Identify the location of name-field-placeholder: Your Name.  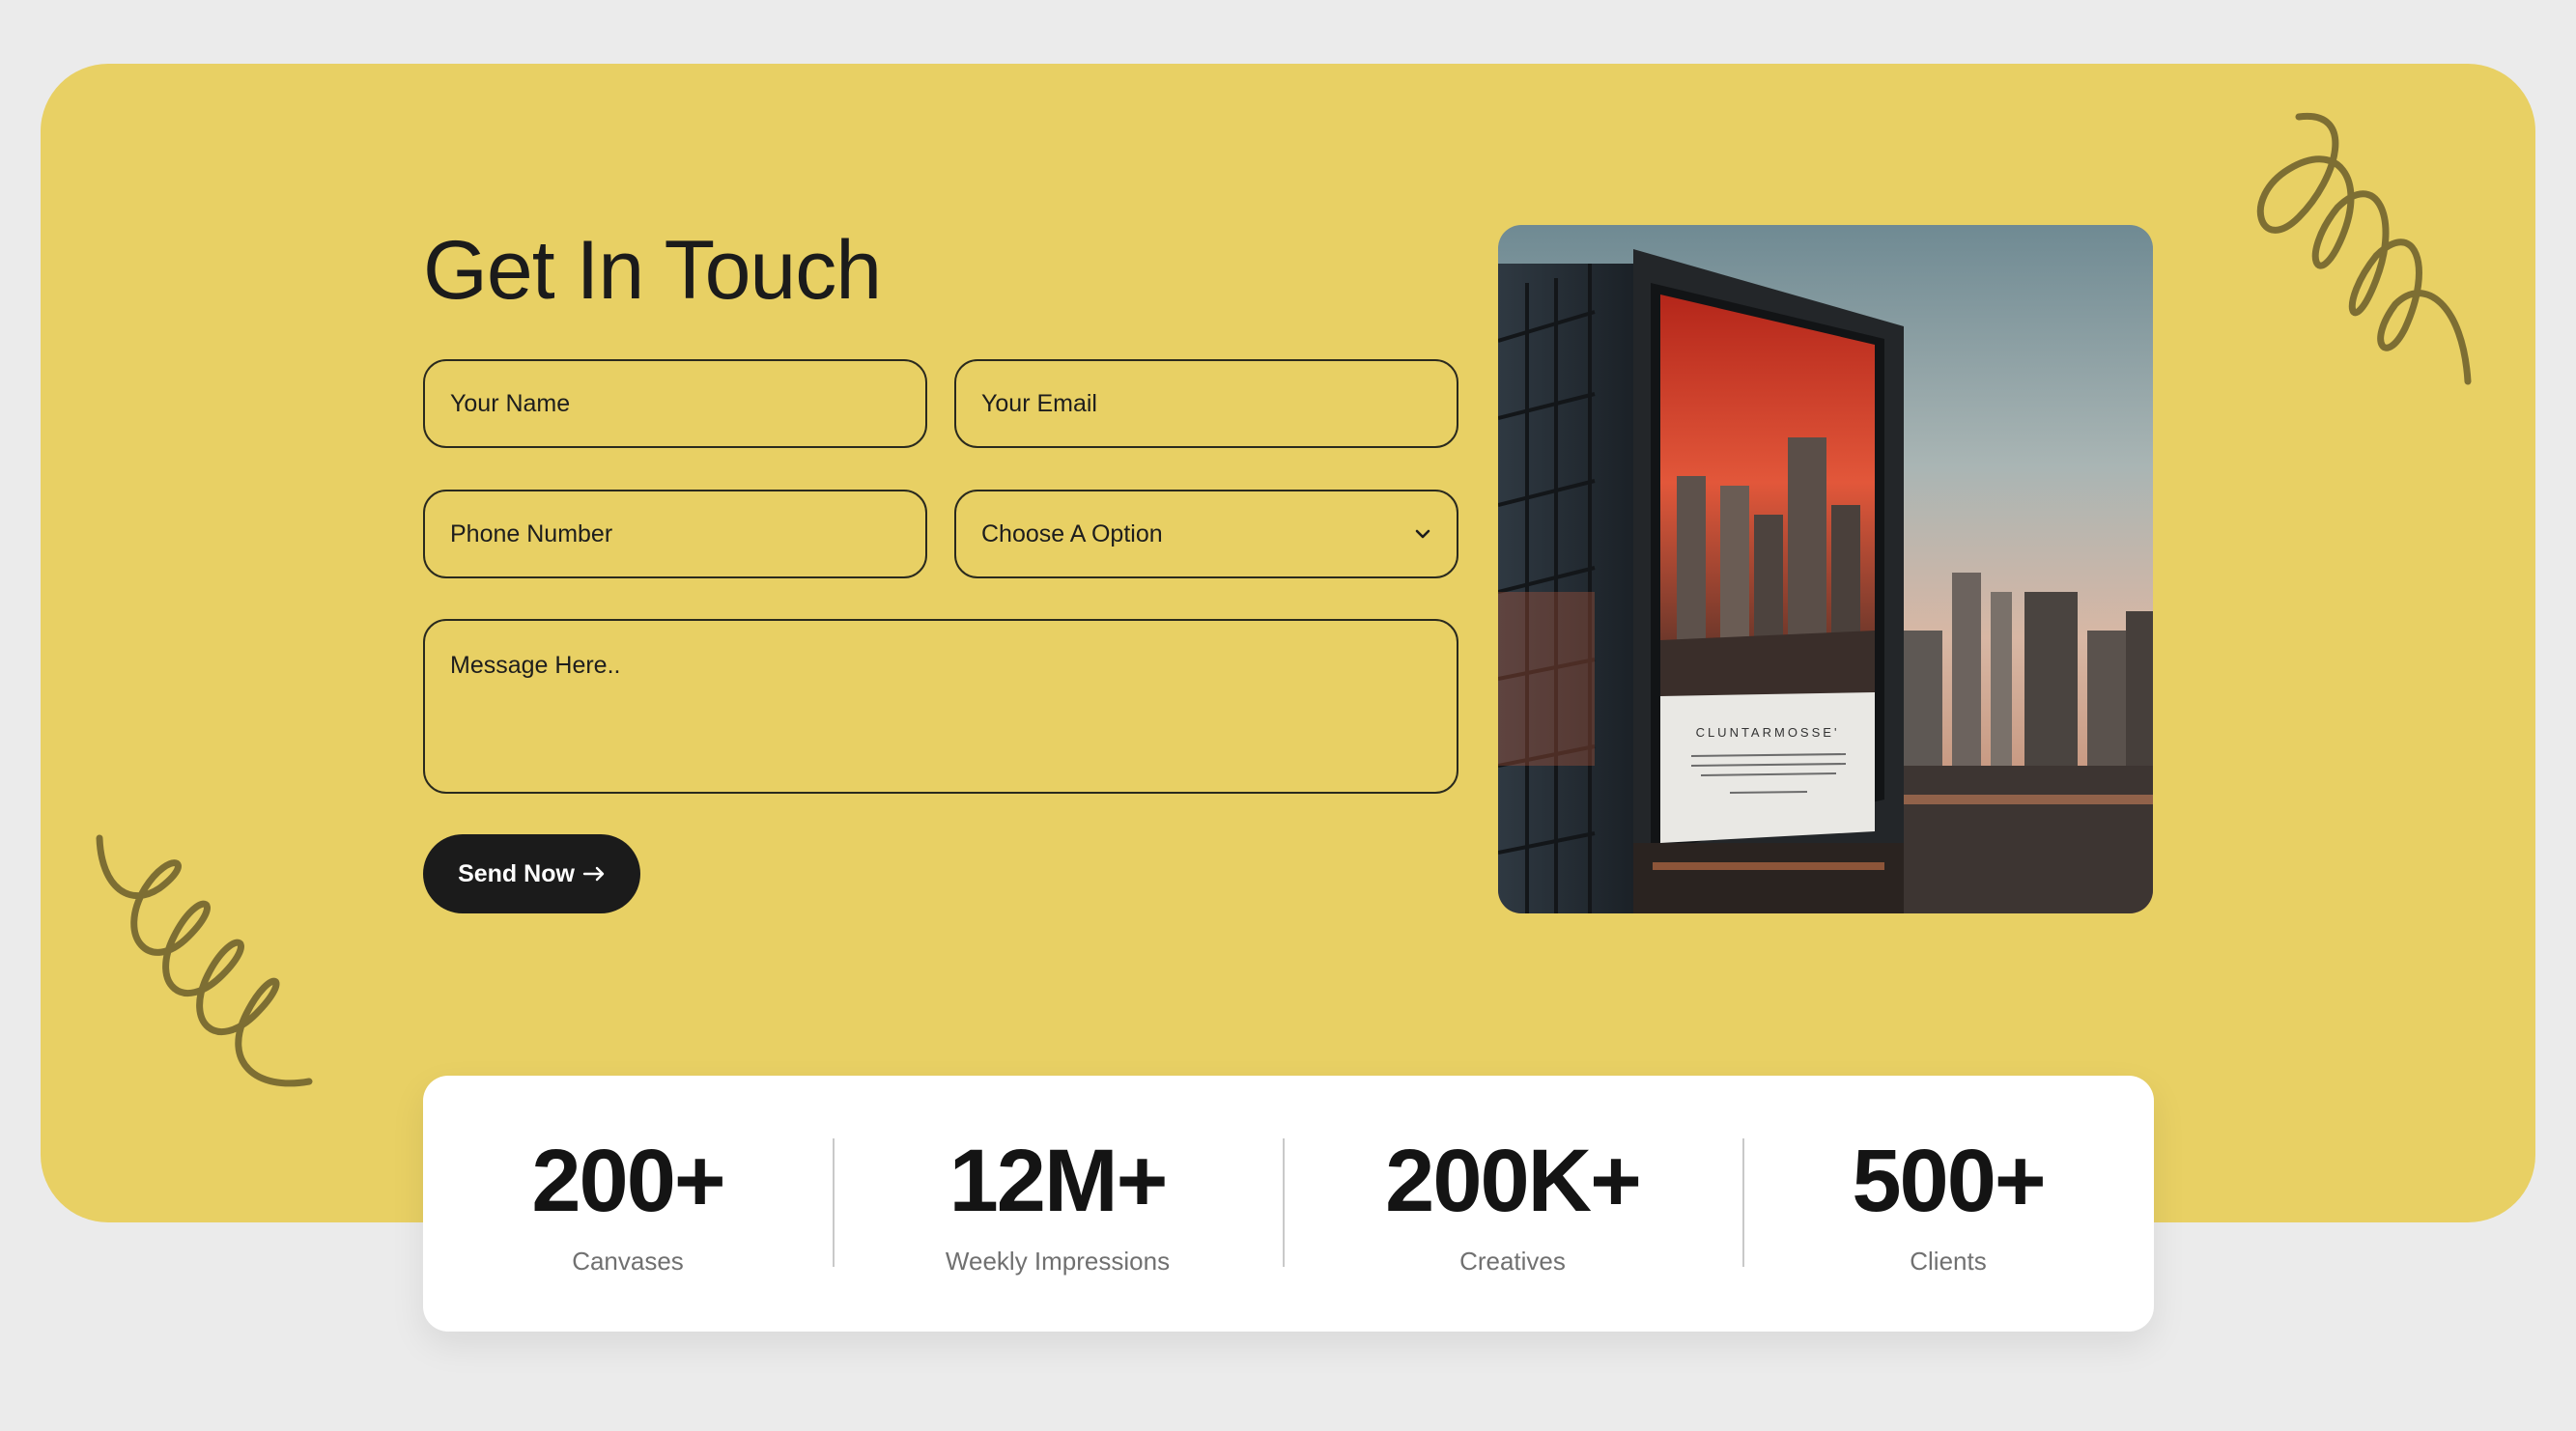
(510, 403).